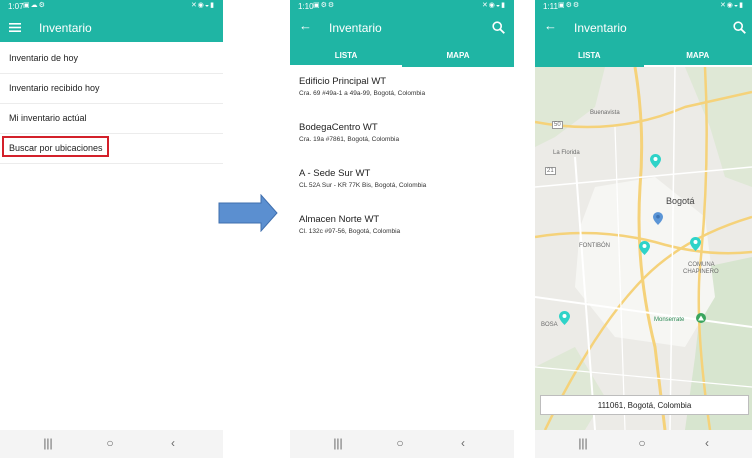 This screenshot has height=462, width=752. Describe the element at coordinates (111, 27) in the screenshot. I see `app-bar: Inventario` at that location.